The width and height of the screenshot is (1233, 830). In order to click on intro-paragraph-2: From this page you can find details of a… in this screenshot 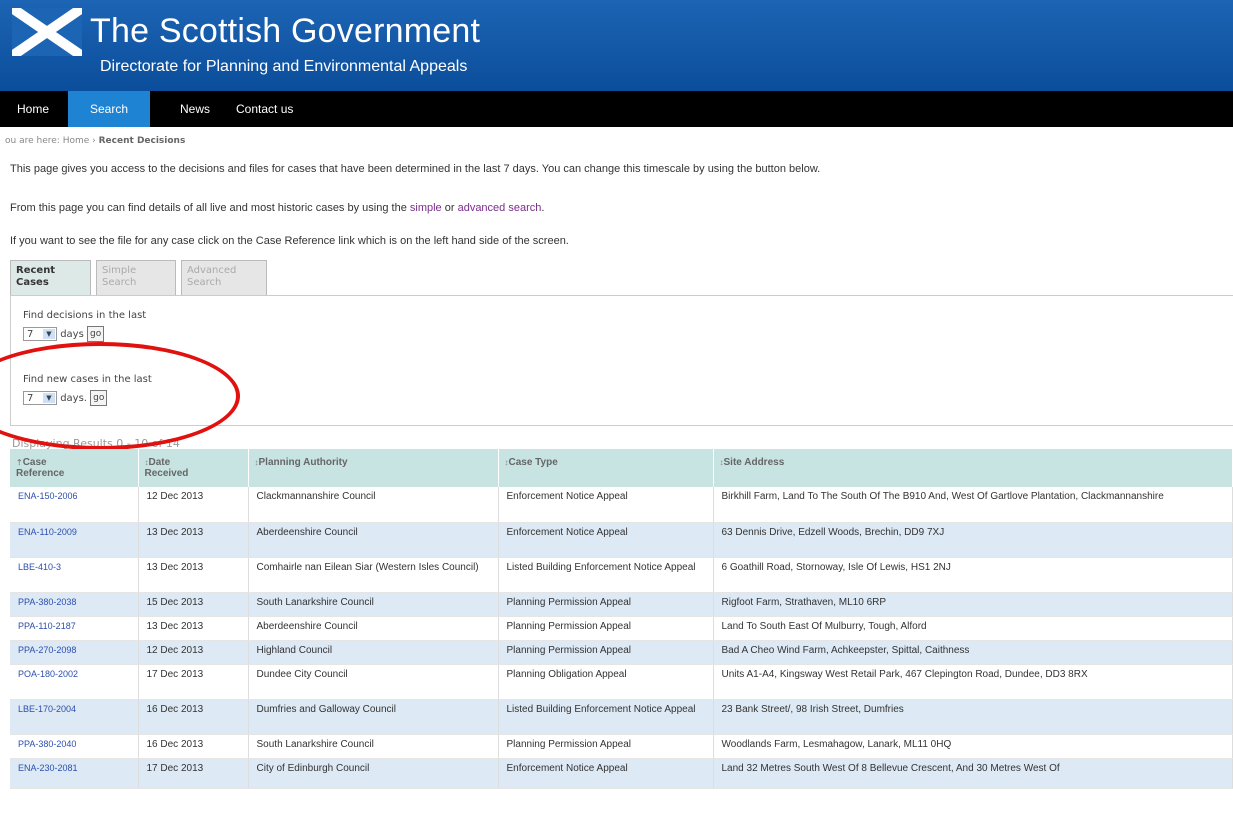, I will do `click(277, 208)`.